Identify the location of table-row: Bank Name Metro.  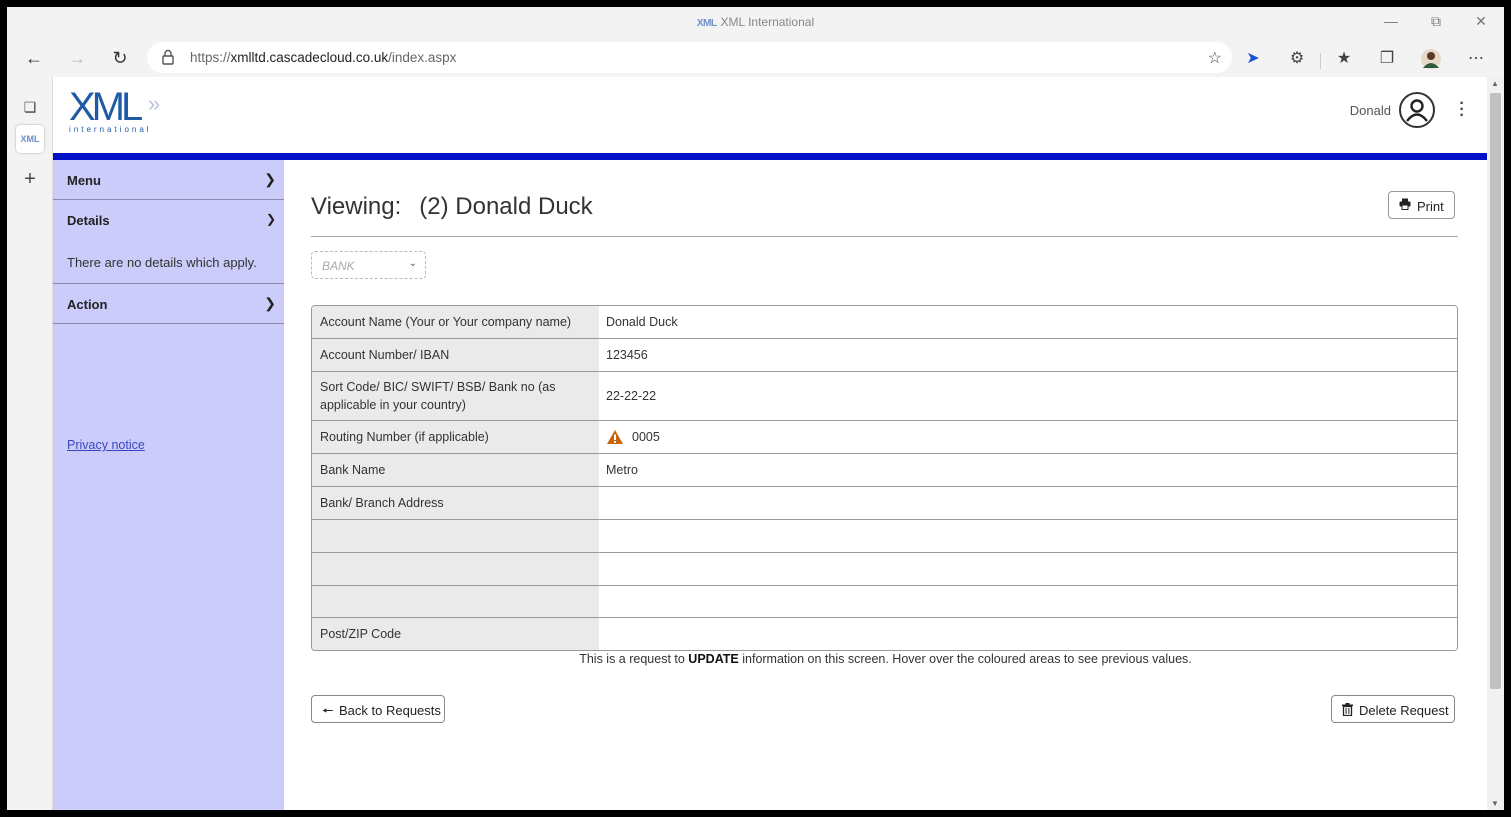
(884, 470).